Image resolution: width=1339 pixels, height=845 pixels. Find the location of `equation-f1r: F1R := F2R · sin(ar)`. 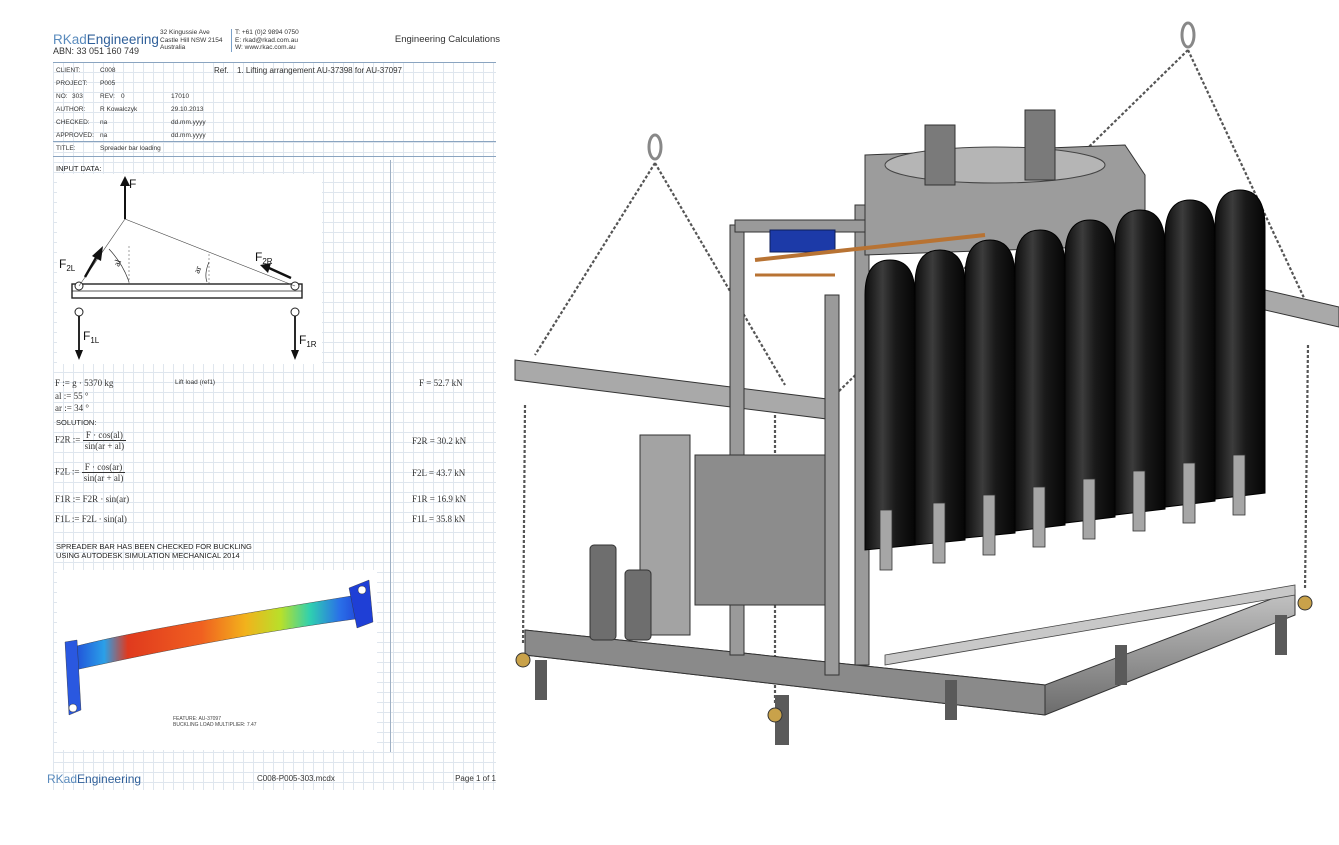

equation-f1r: F1R := F2R · sin(ar) is located at coordinates (92, 499).